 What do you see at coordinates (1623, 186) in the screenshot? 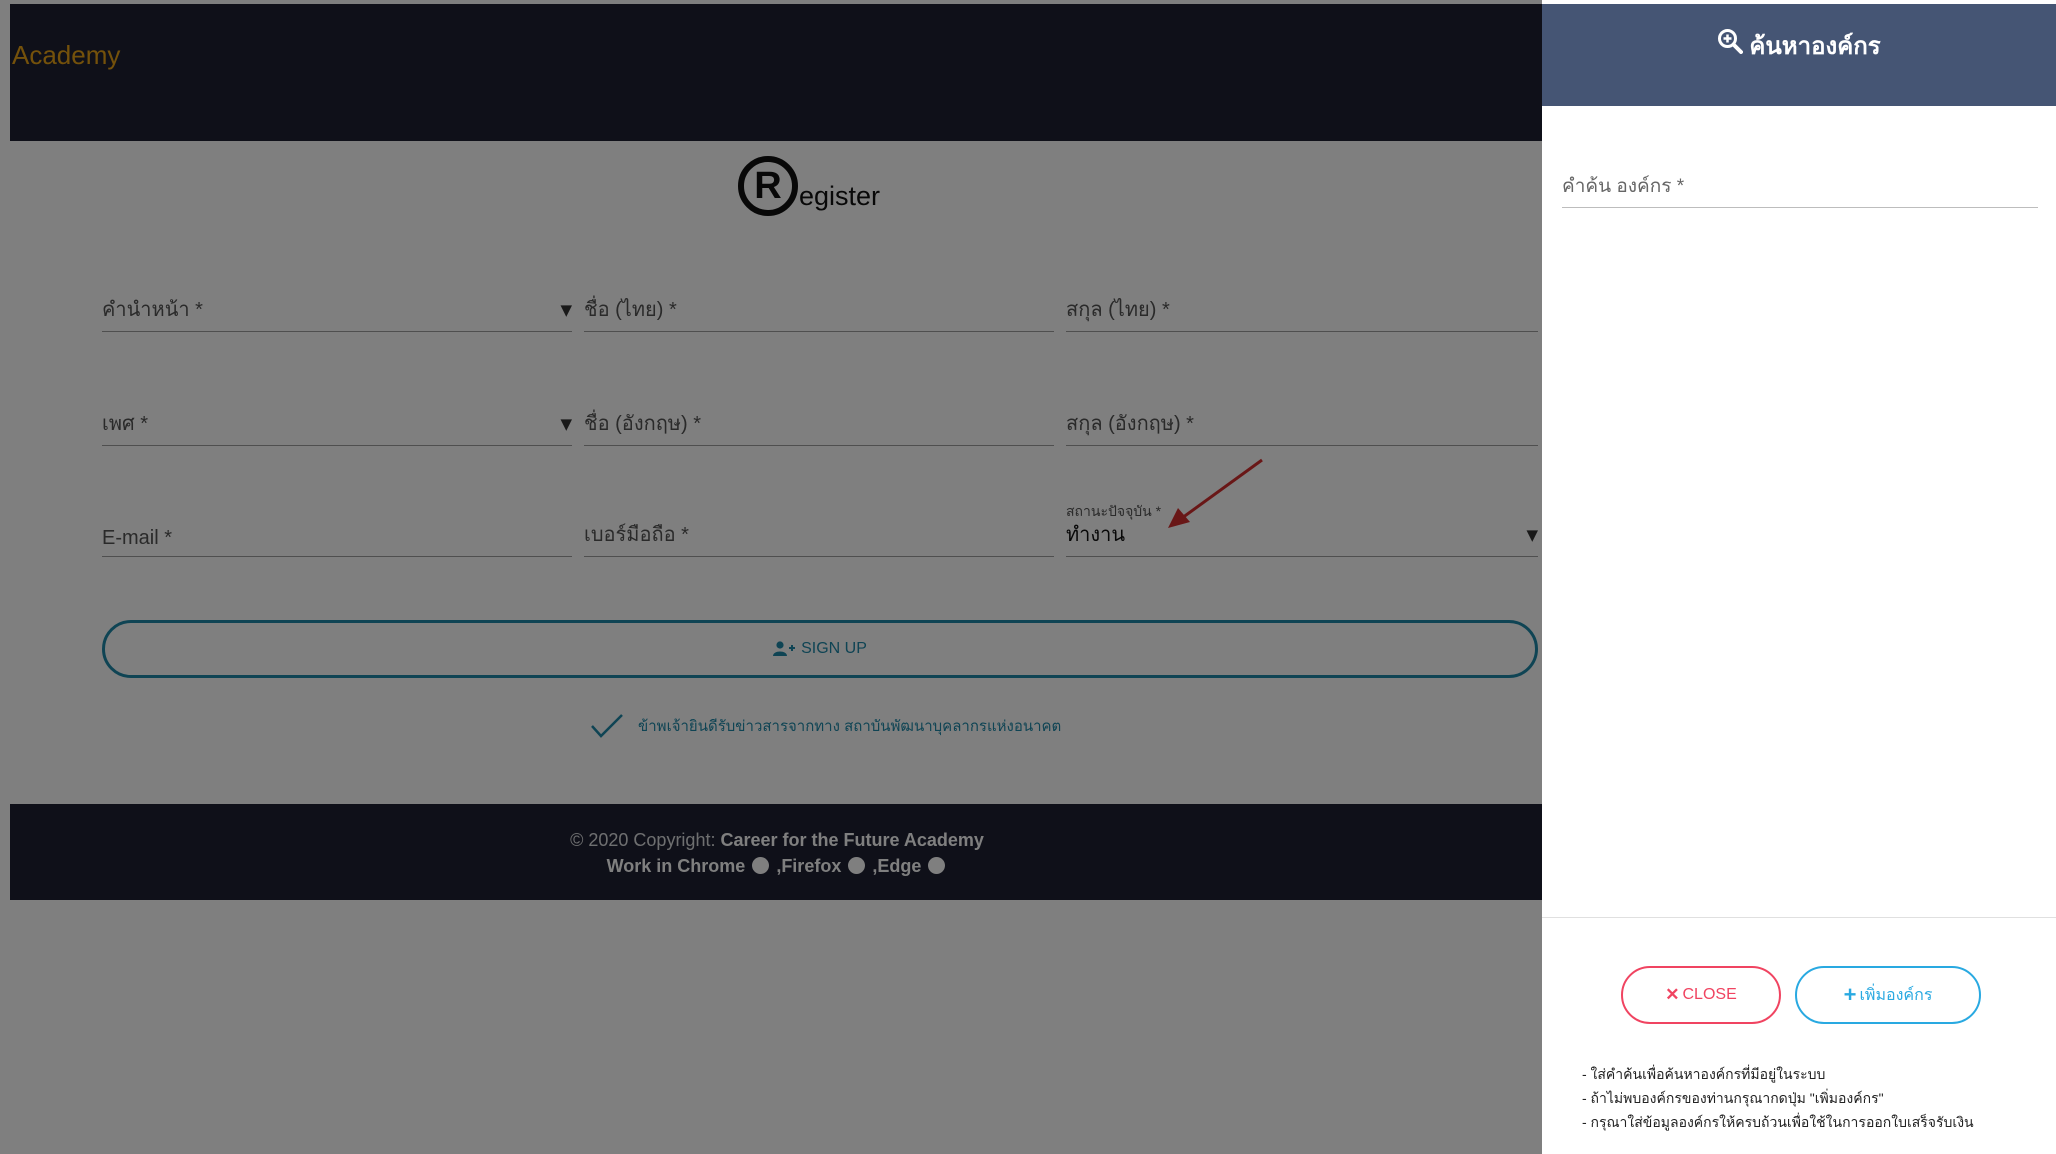
I see `organization-search-label: คำค้น องค์กร *` at bounding box center [1623, 186].